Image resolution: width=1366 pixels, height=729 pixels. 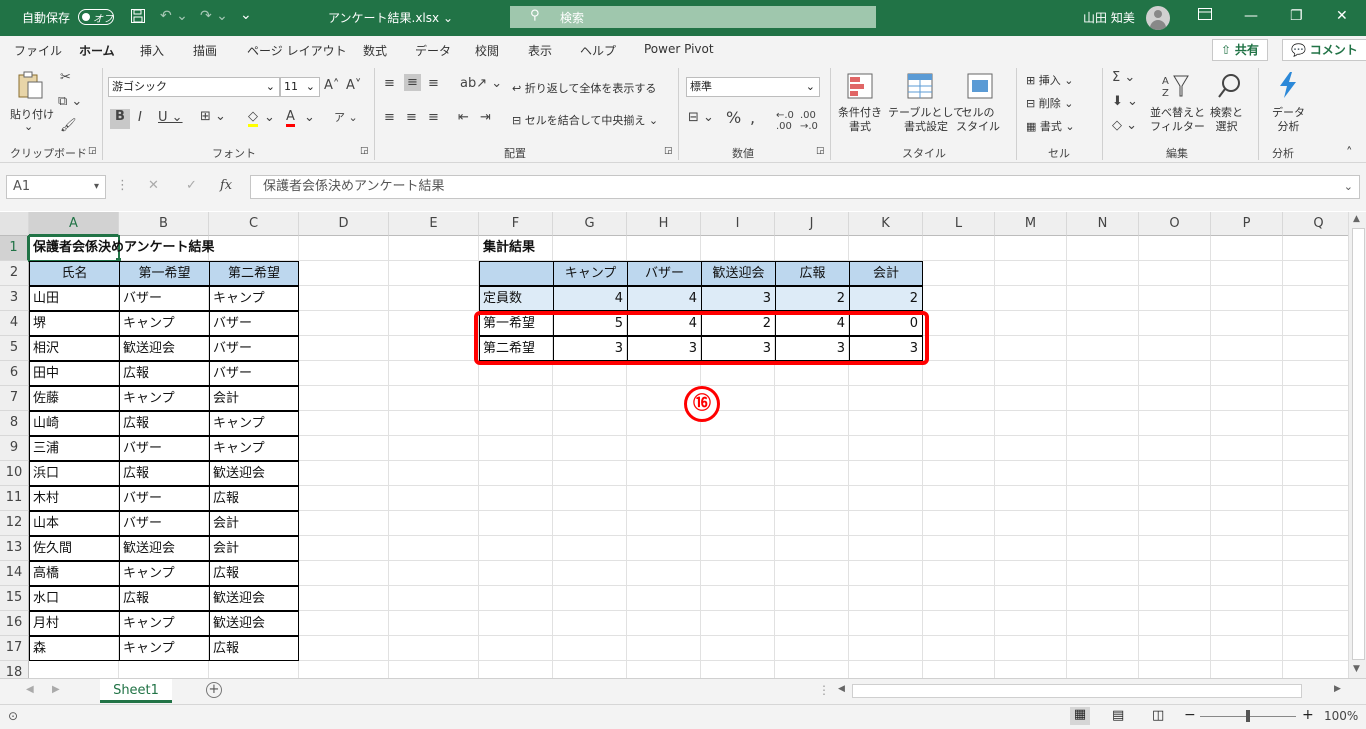 What do you see at coordinates (164, 224) in the screenshot?
I see `column-header: B` at bounding box center [164, 224].